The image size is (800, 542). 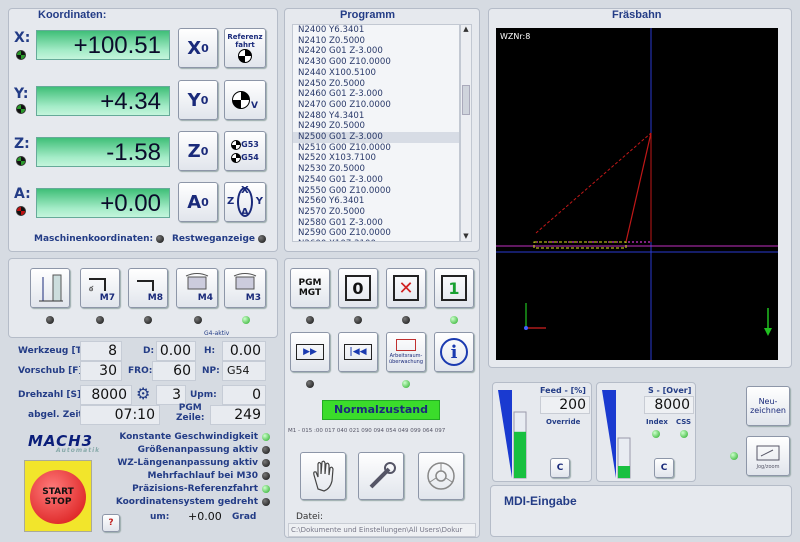 I want to click on feed-reset-button: C, so click(x=560, y=468).